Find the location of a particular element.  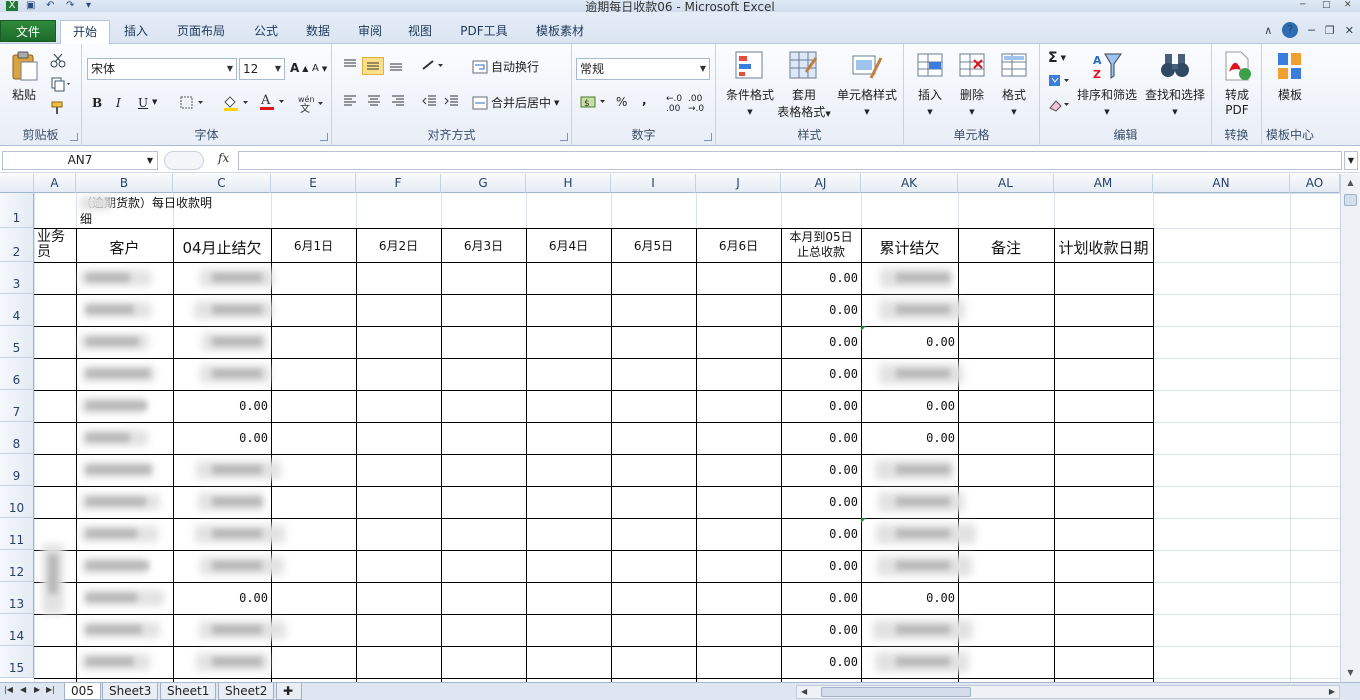

row-header-1: 1 is located at coordinates (17, 210).